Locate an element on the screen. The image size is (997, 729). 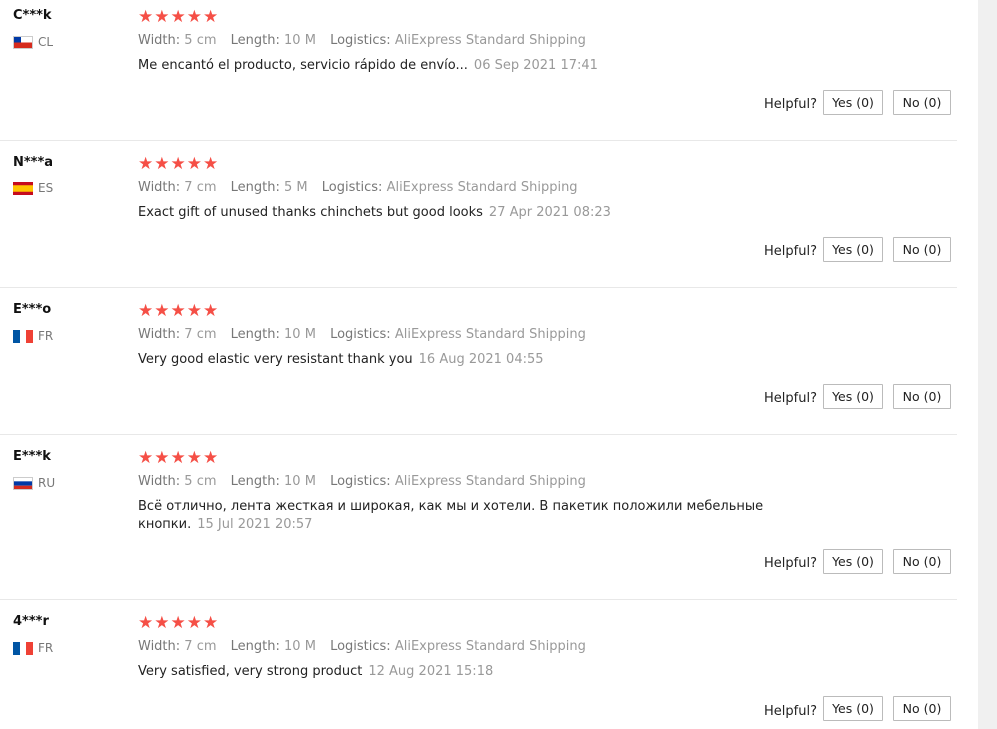
review-text: Very satisfied, very strong product is located at coordinates (250, 671).